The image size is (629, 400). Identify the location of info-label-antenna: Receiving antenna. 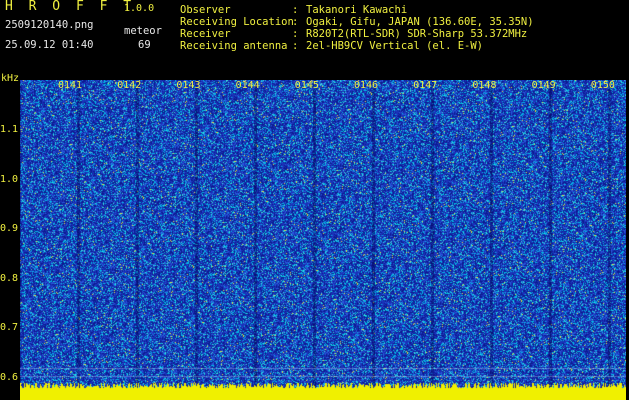
(234, 46).